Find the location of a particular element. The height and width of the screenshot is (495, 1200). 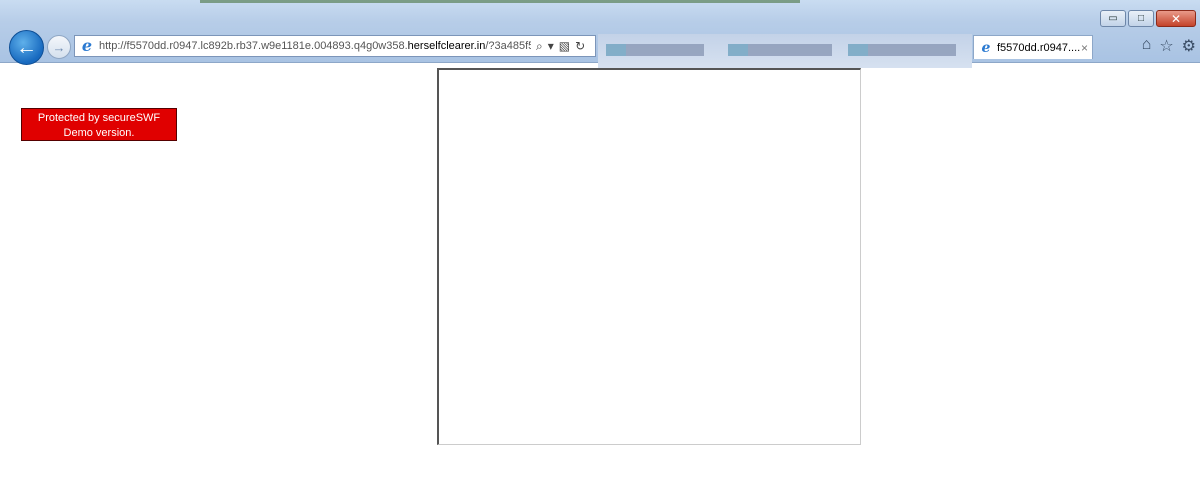

back-button: ← is located at coordinates (26, 47).